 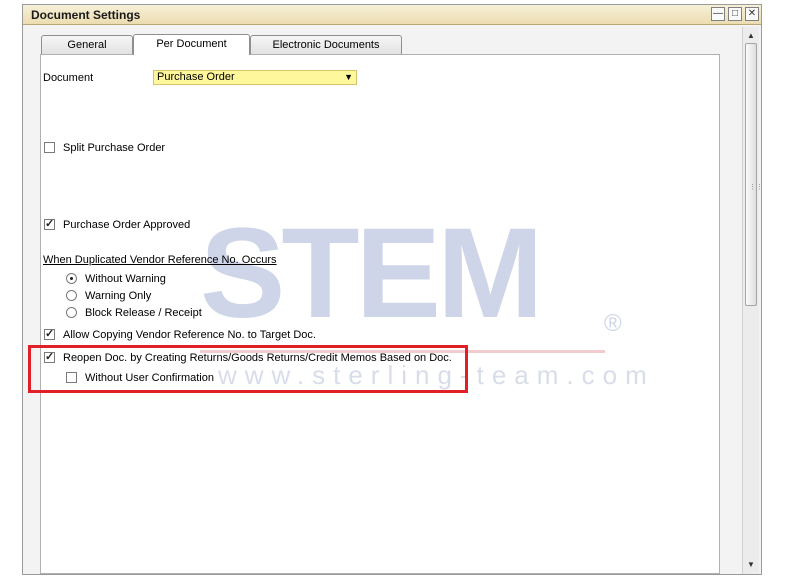 I want to click on allow-copying-checkbox: ✓, so click(x=49, y=334).